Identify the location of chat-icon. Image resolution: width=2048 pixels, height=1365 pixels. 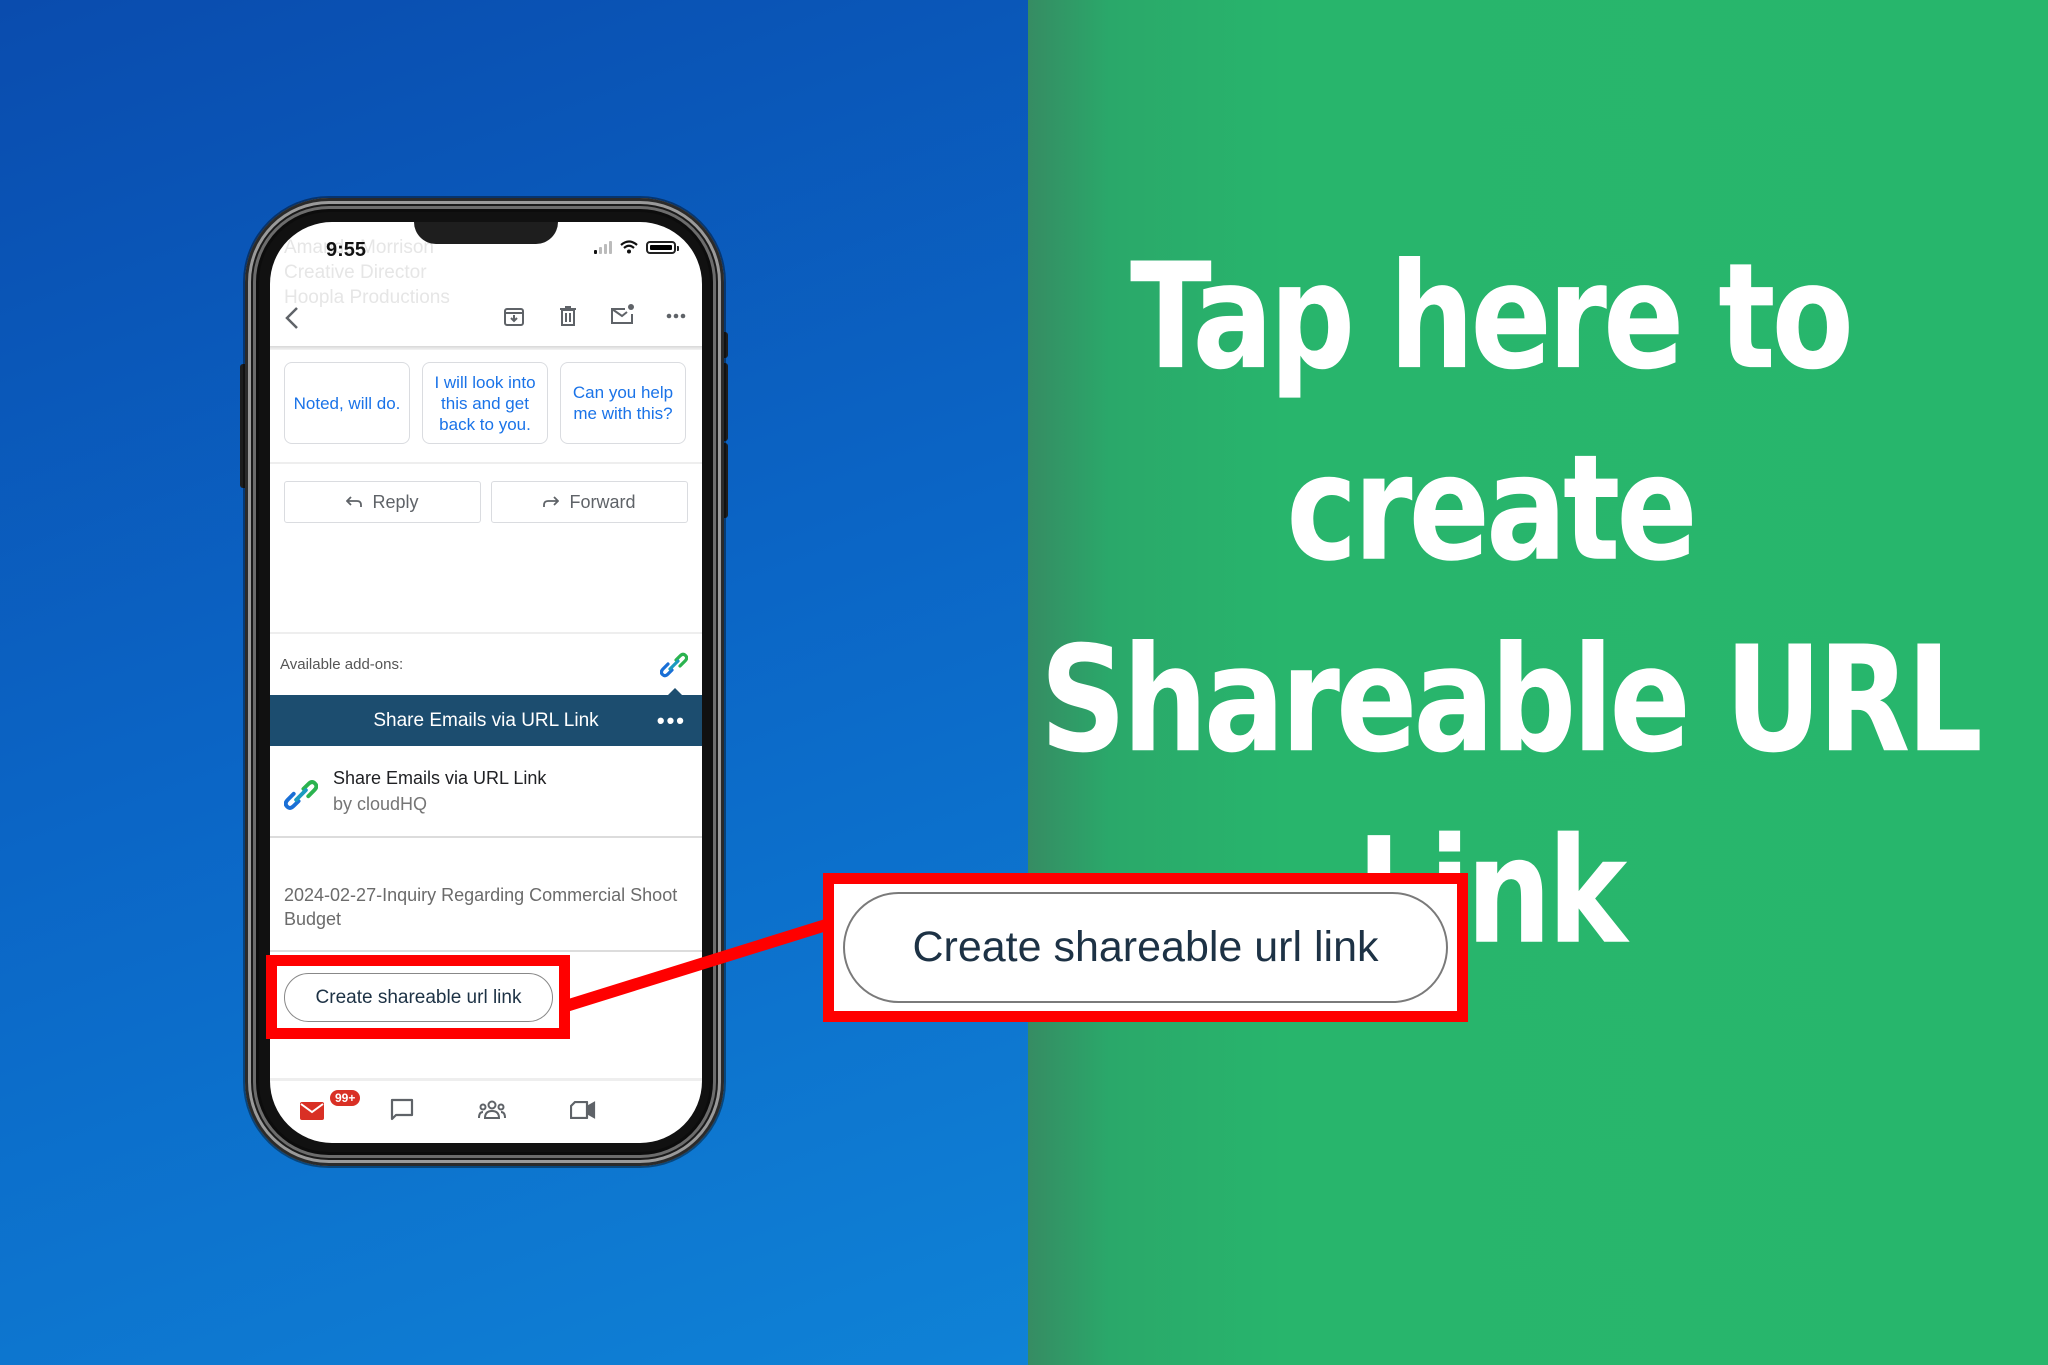
(402, 1110).